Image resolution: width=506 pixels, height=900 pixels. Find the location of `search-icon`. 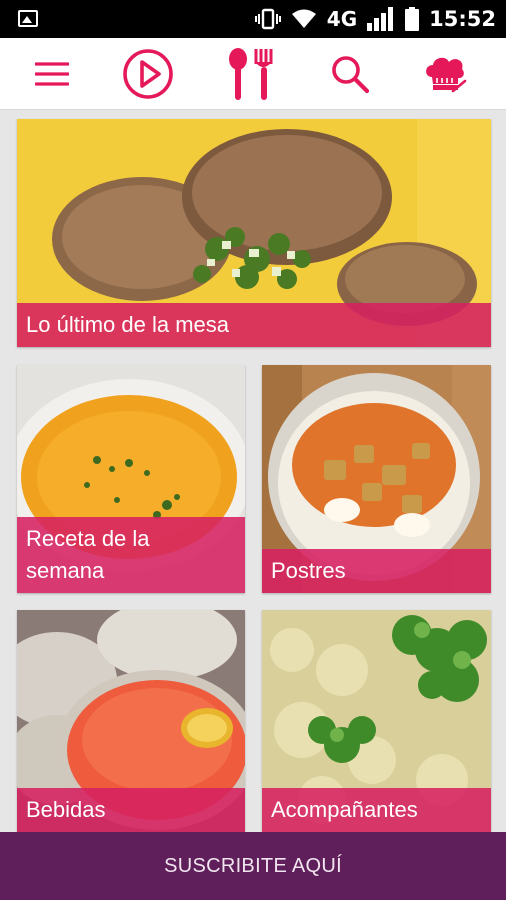

search-icon is located at coordinates (351, 75).